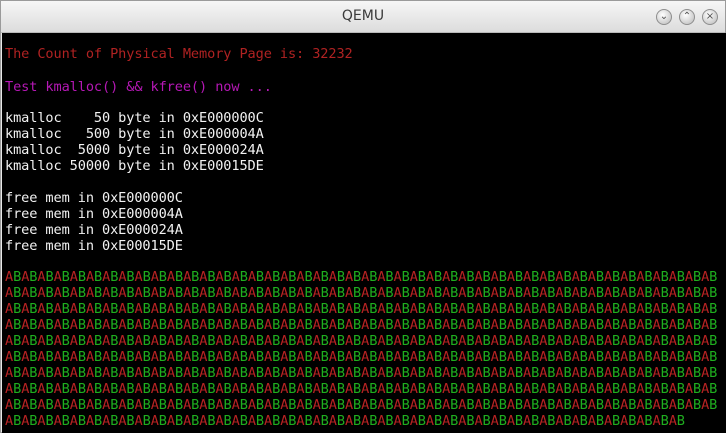  I want to click on minimize-icon: ⌄, so click(664, 16).